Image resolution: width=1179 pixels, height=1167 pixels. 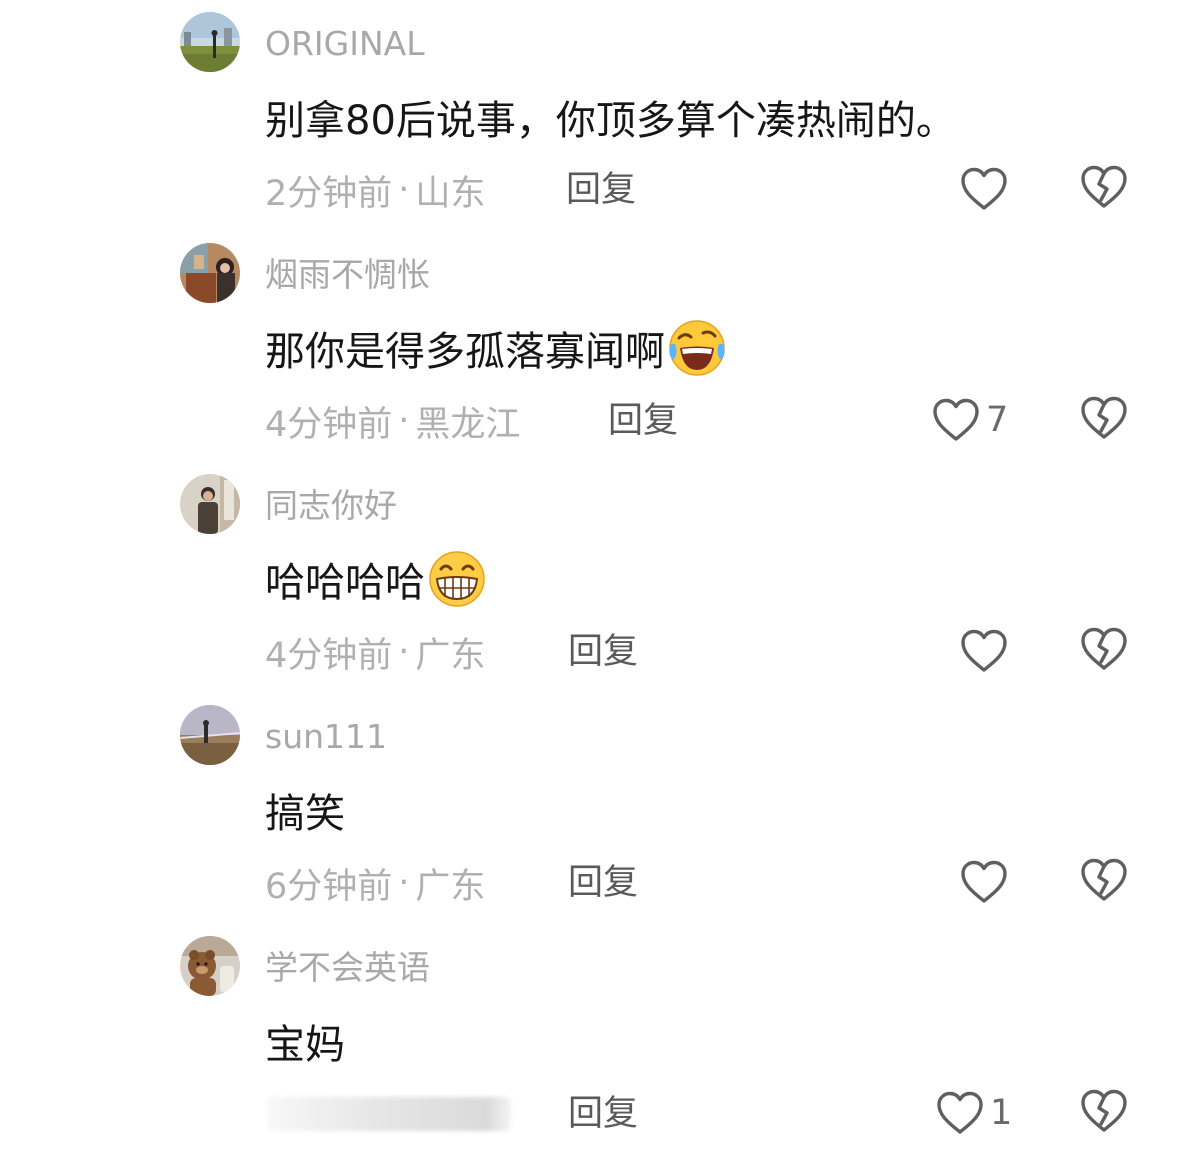 I want to click on comment-text: 别拿80后说事，你顶多算个凑热闹的。, so click(x=610, y=117).